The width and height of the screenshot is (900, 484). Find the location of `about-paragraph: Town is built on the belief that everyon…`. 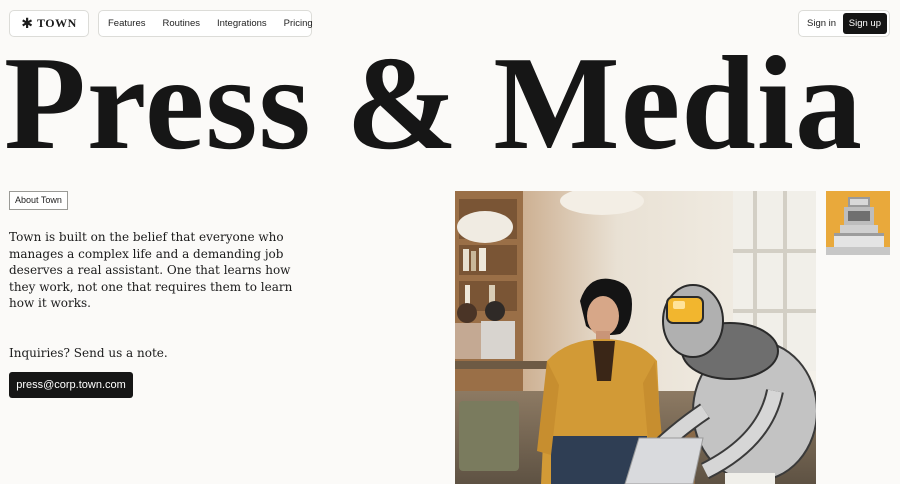

about-paragraph: Town is built on the belief that everyon… is located at coordinates (151, 270).